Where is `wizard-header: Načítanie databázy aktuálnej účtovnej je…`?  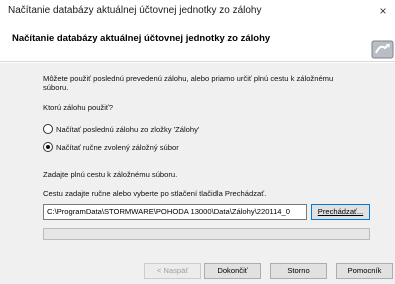 wizard-header: Načítanie databázy aktuálnej účtovnej je… is located at coordinates (197, 42).